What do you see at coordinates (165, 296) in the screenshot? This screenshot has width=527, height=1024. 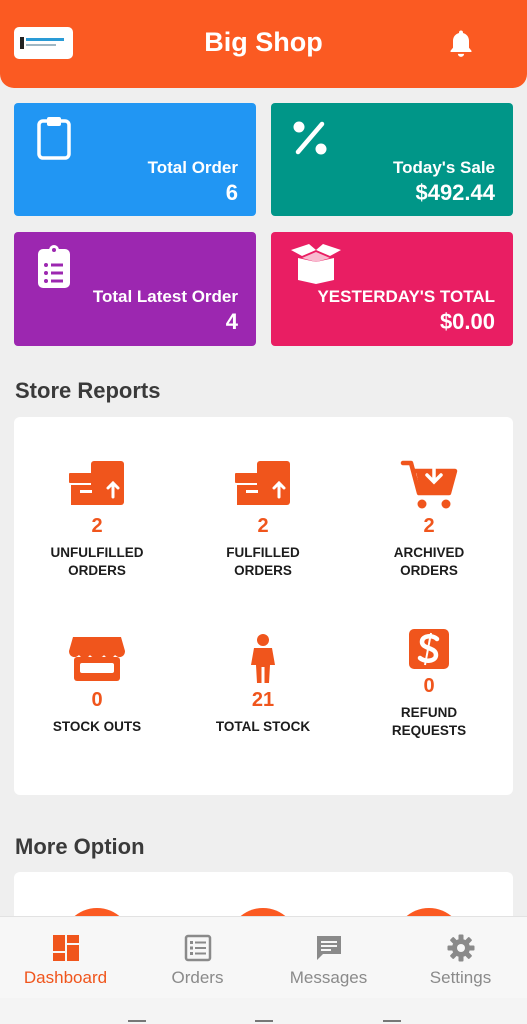 I see `card-label: Total Latest Order` at bounding box center [165, 296].